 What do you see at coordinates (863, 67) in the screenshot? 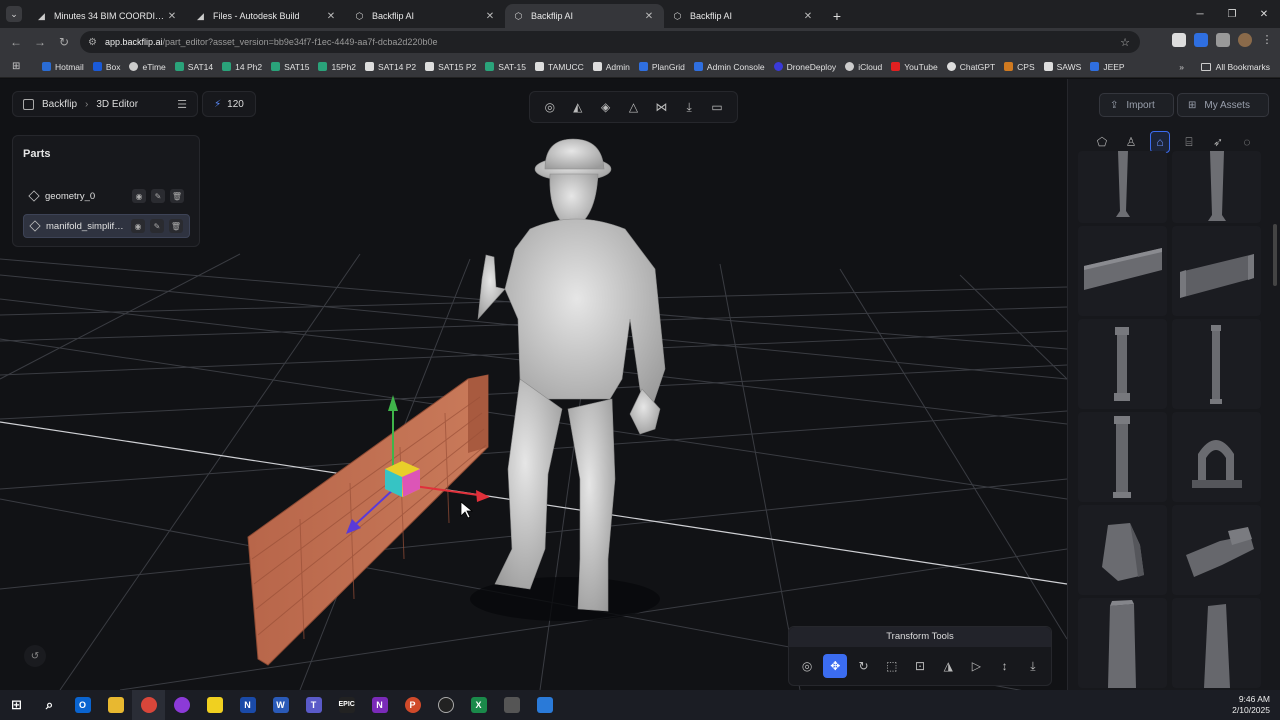
I see `bookmark: iCloud` at bounding box center [863, 67].